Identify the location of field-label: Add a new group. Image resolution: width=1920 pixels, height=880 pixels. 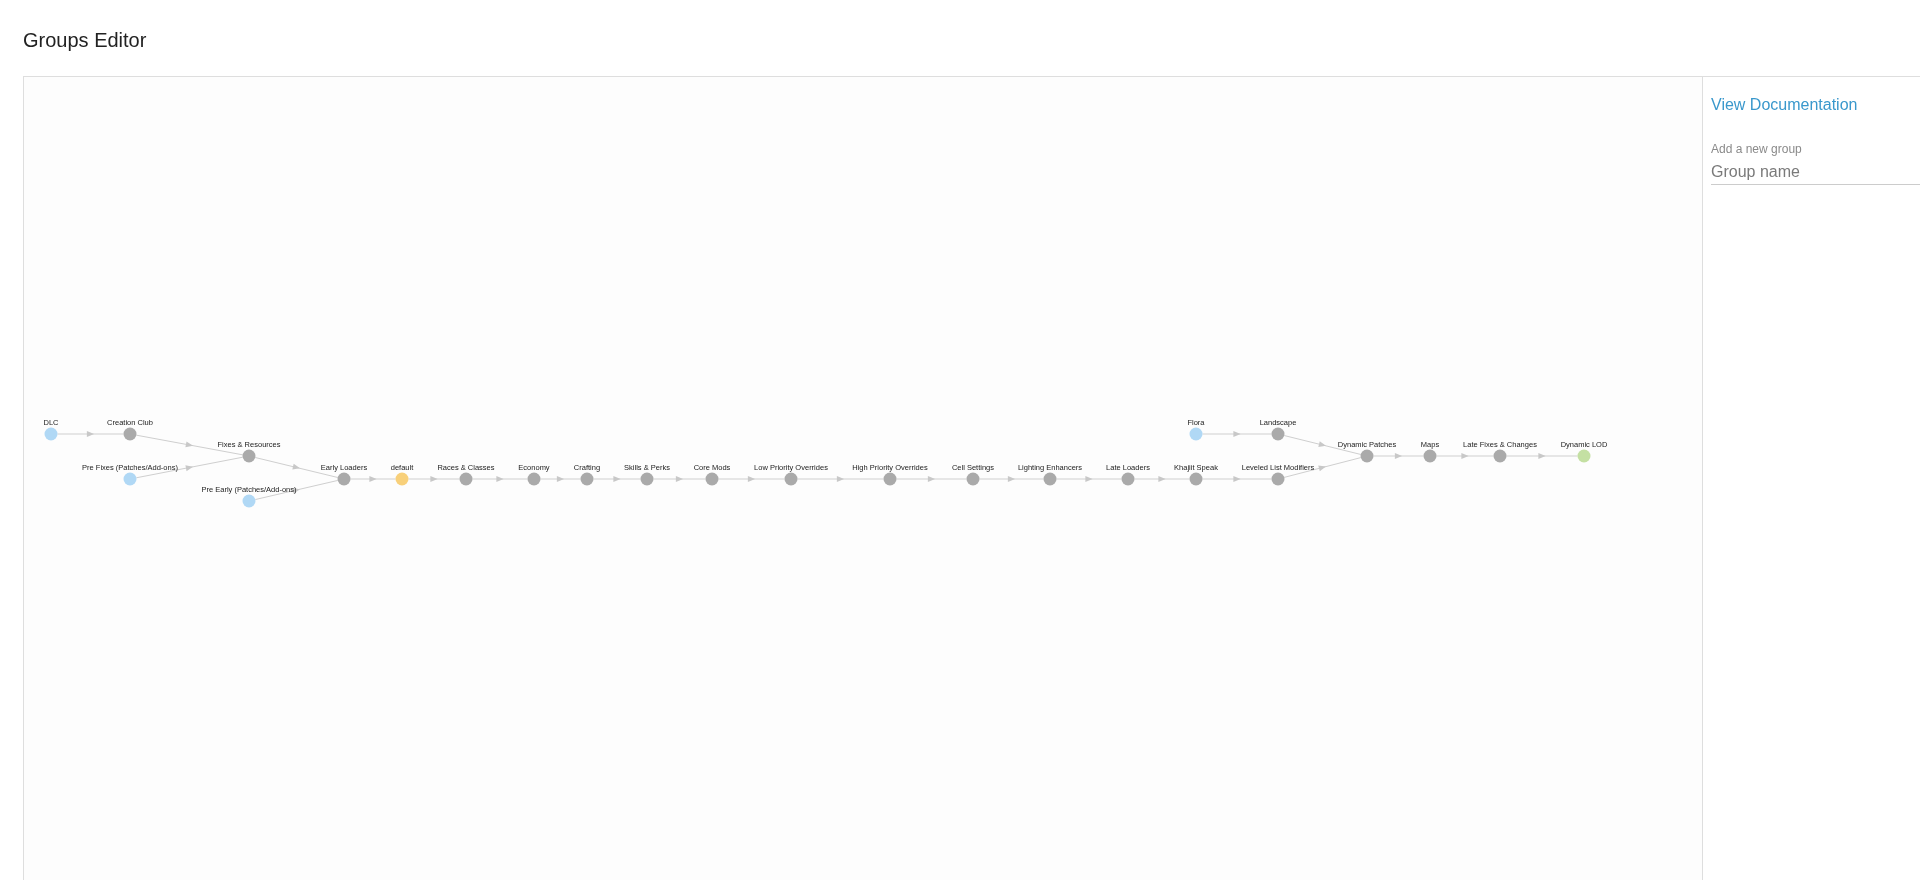
(1756, 149).